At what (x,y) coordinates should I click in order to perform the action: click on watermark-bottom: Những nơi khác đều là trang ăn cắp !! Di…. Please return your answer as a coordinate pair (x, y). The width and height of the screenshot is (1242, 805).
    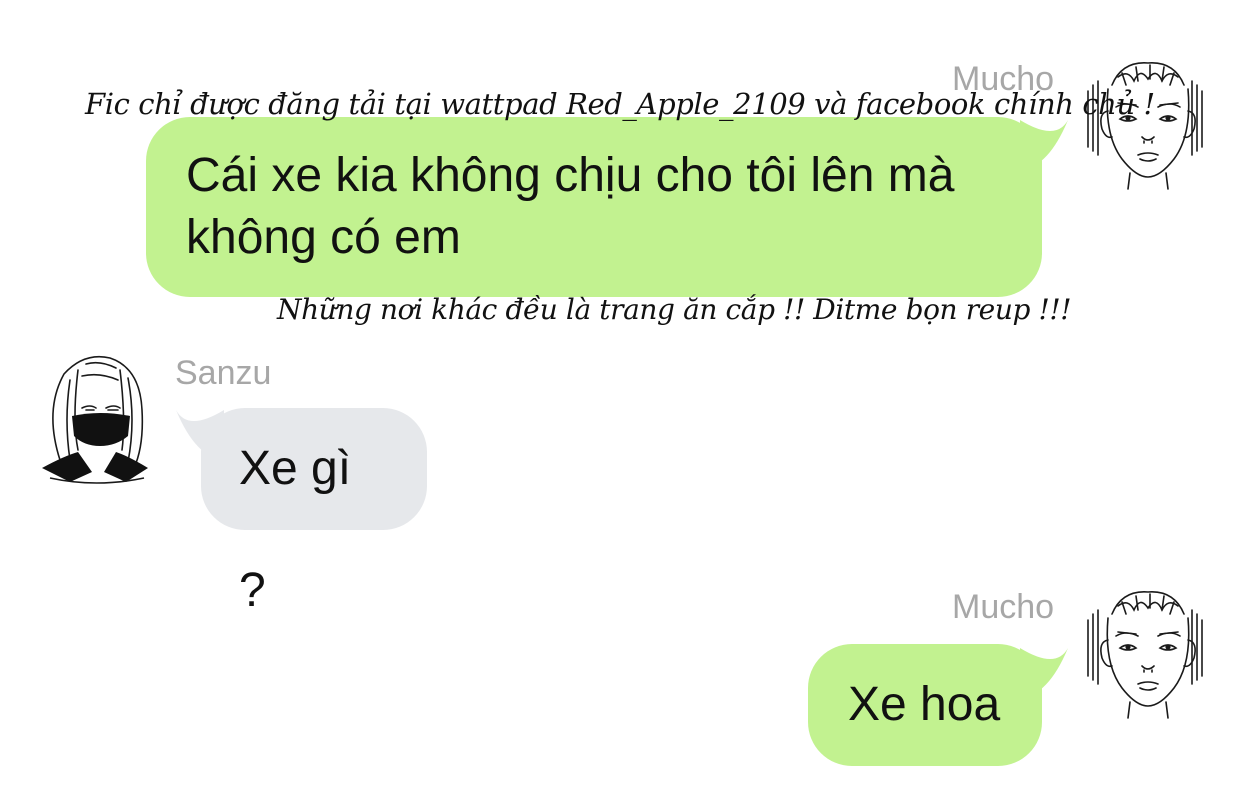
    Looking at the image, I should click on (674, 309).